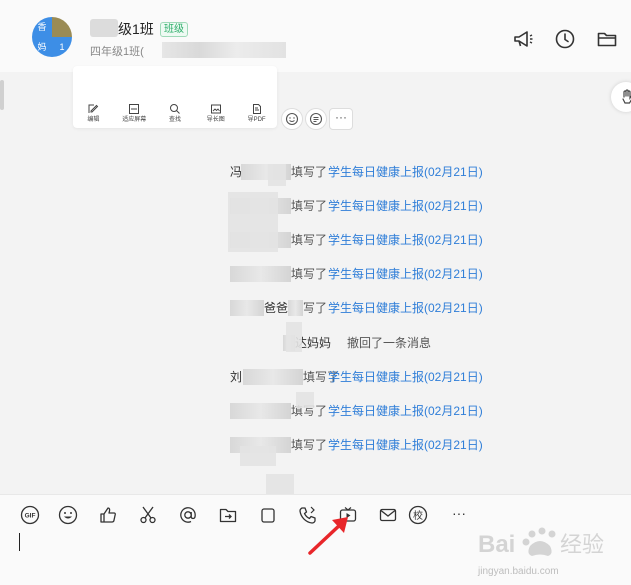 The image size is (631, 585). I want to click on group-title: 级1班, so click(136, 29).